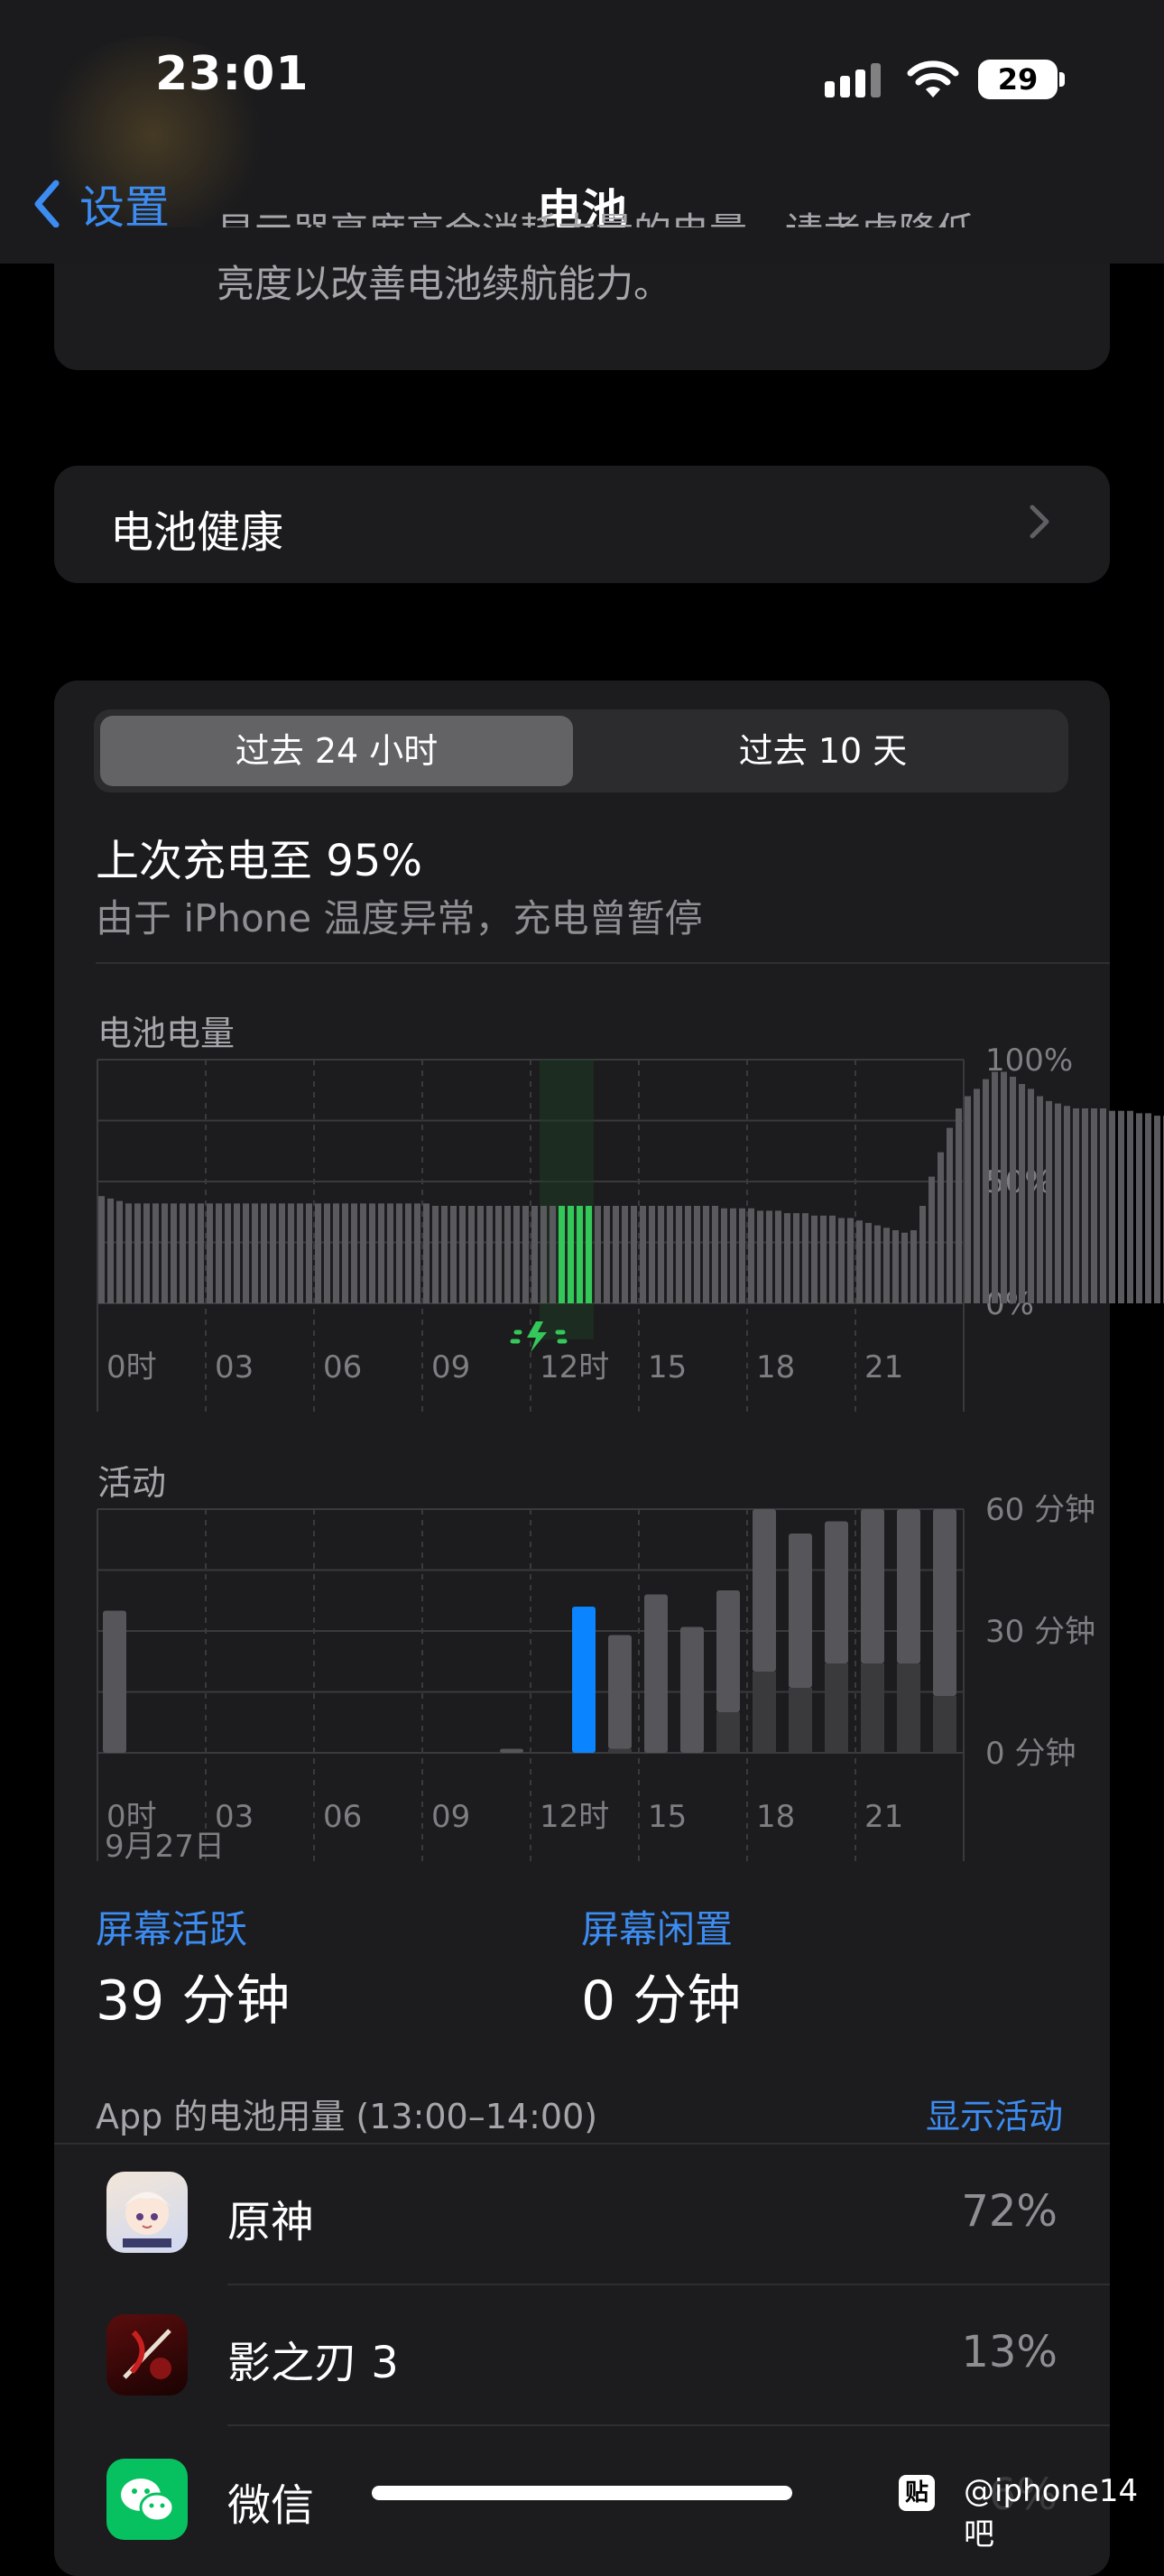  Describe the element at coordinates (147, 2354) in the screenshot. I see `shadowblade-icon` at that location.